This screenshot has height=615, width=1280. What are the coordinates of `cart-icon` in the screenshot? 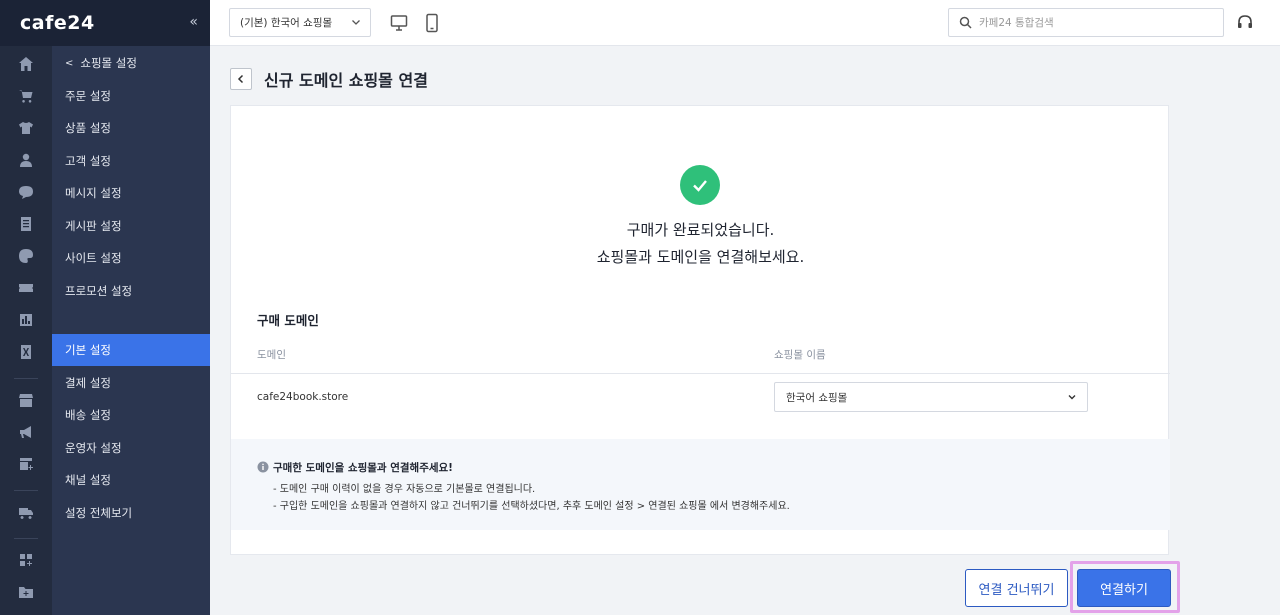 It's located at (26, 96).